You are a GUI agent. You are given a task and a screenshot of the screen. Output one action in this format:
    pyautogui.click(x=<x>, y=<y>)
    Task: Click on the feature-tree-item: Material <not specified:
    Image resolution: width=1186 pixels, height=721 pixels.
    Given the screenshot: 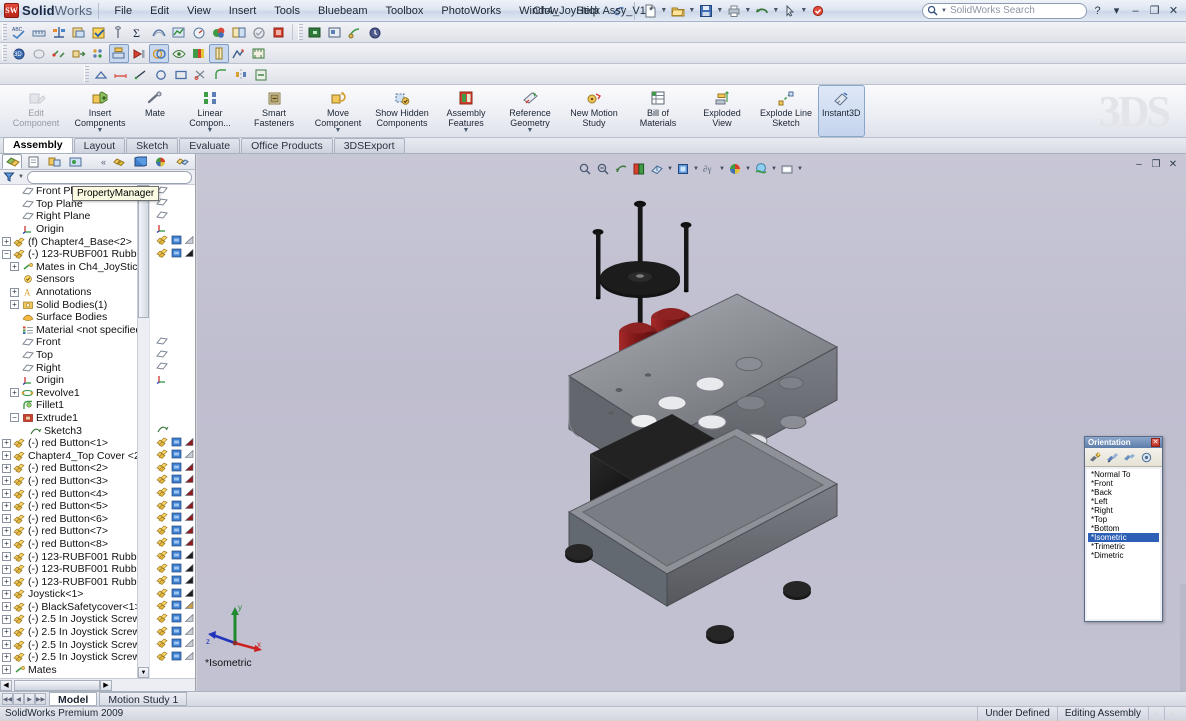 What is the action you would take?
    pyautogui.click(x=68, y=330)
    